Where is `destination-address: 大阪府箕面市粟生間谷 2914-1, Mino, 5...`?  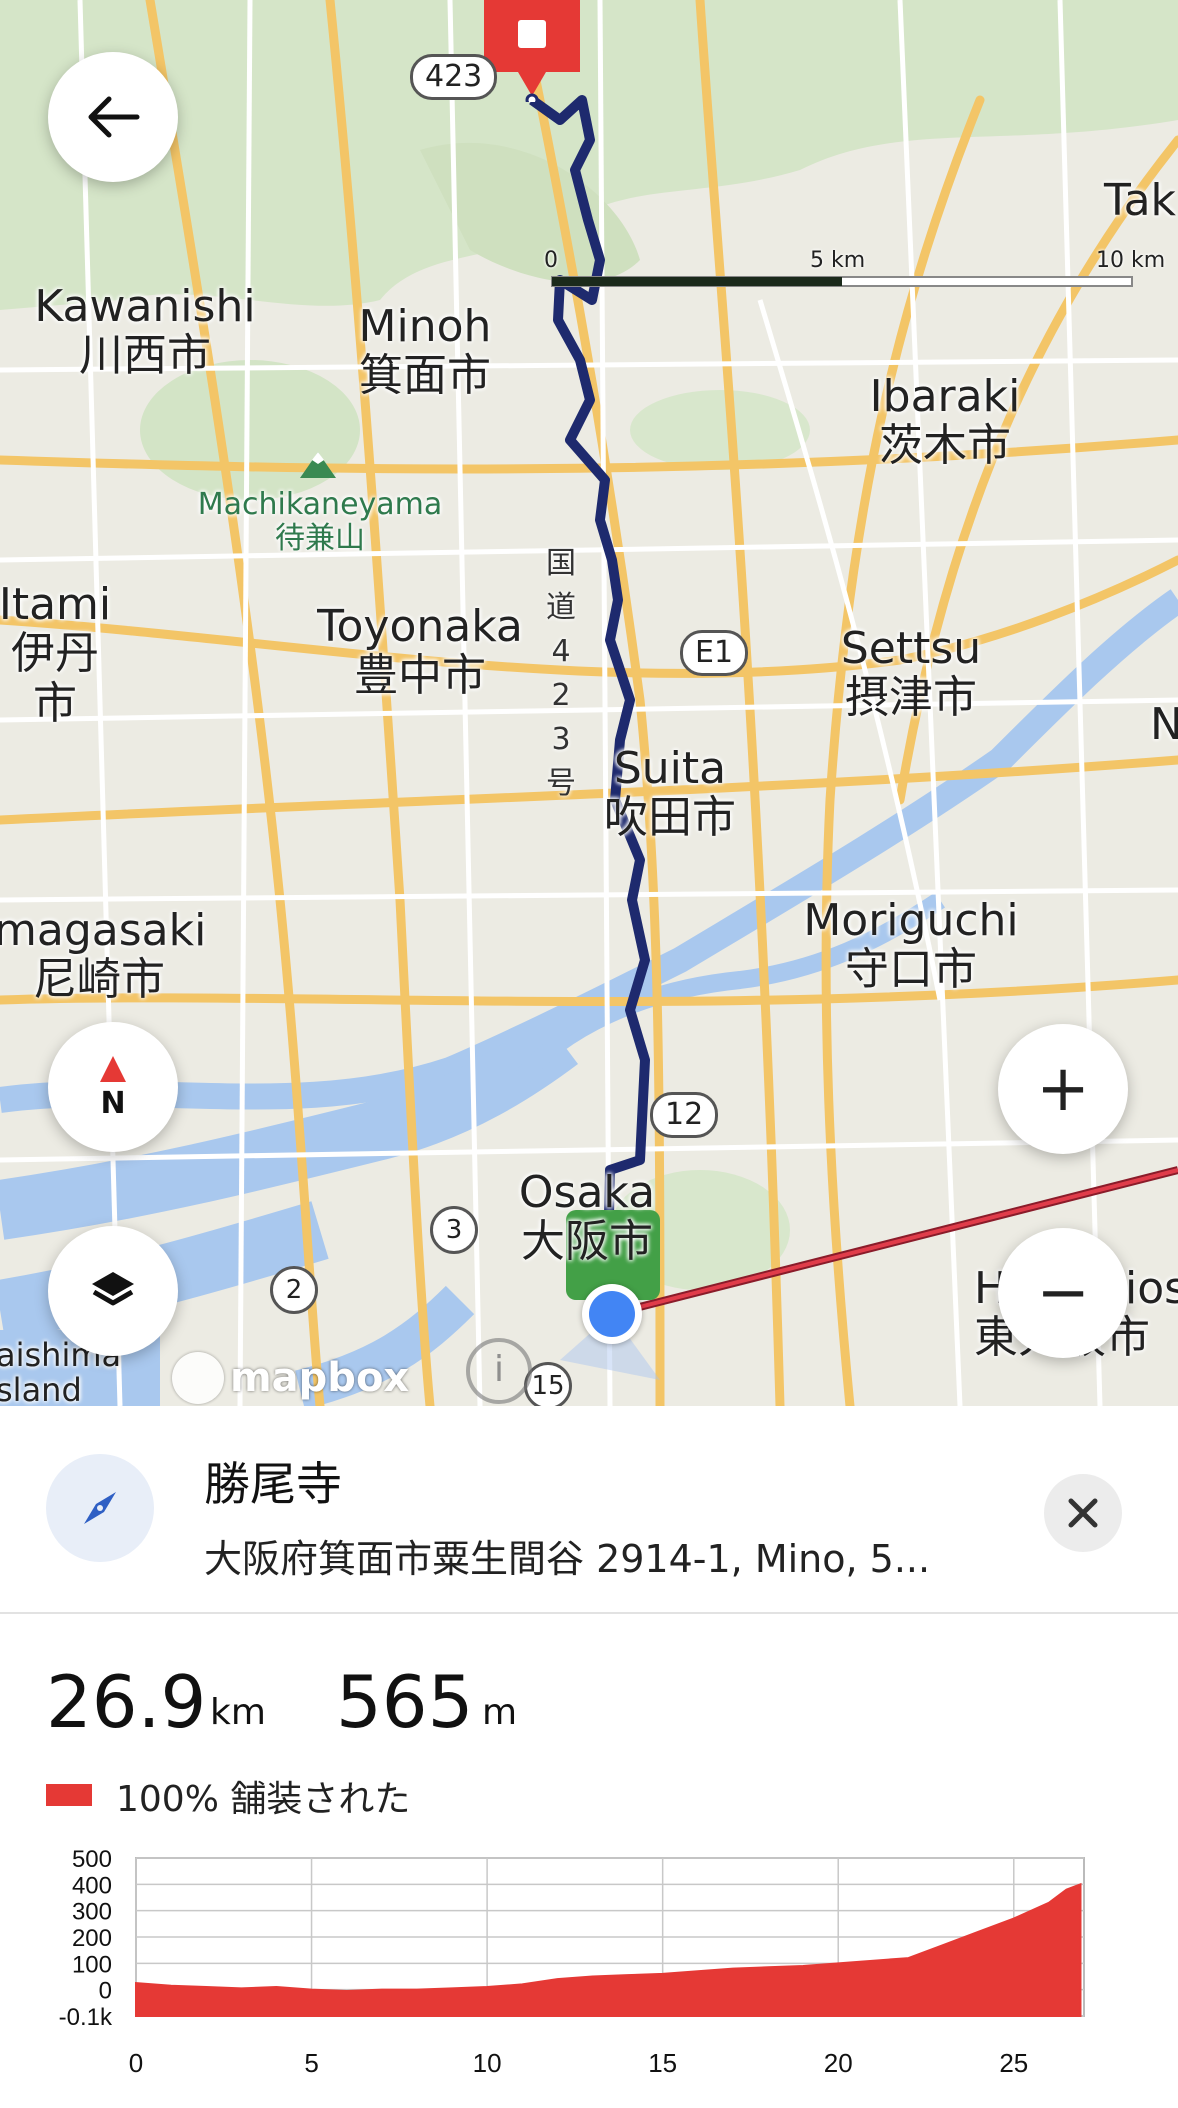
destination-address: 大阪府箕面市粟生間谷 2914-1, Mino, 5... is located at coordinates (567, 1559).